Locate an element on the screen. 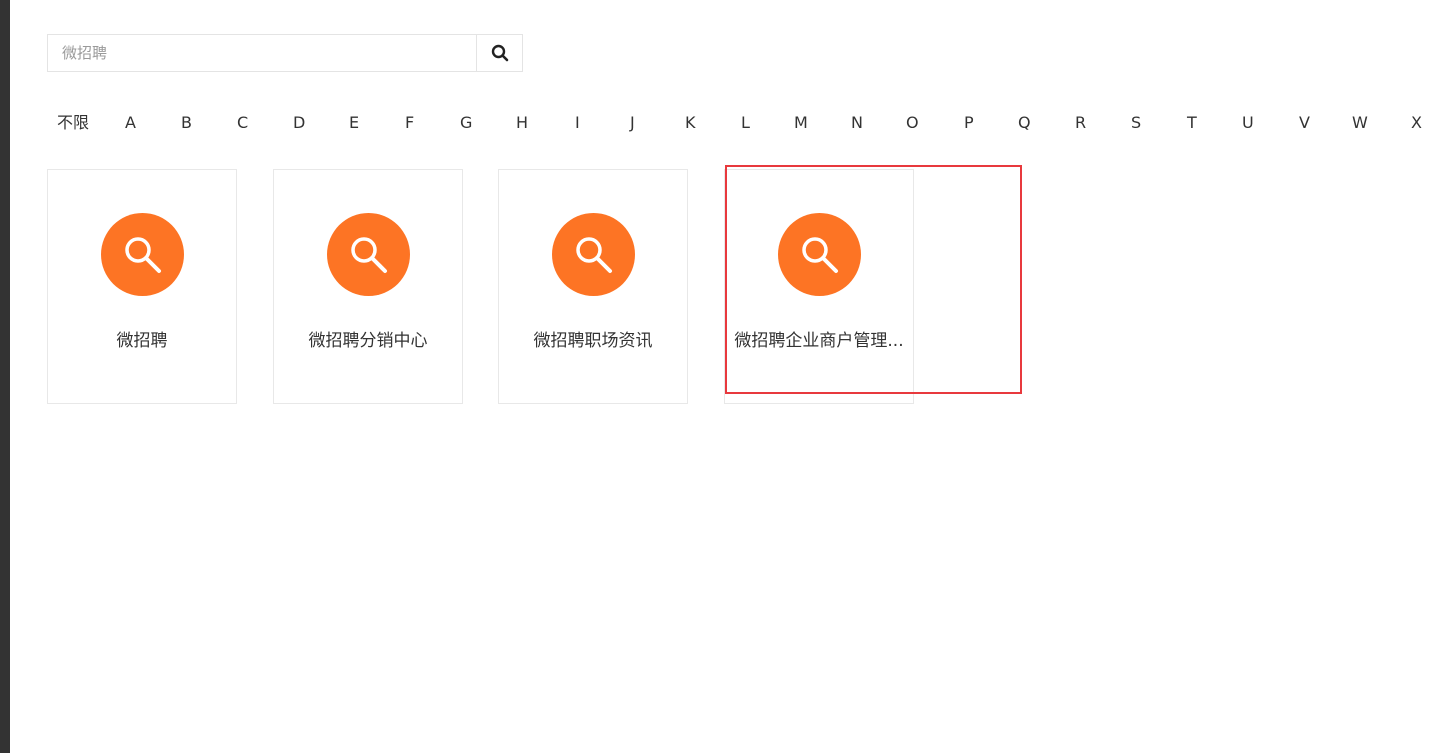 The width and height of the screenshot is (1441, 753). letter-filter-item: S is located at coordinates (1136, 123).